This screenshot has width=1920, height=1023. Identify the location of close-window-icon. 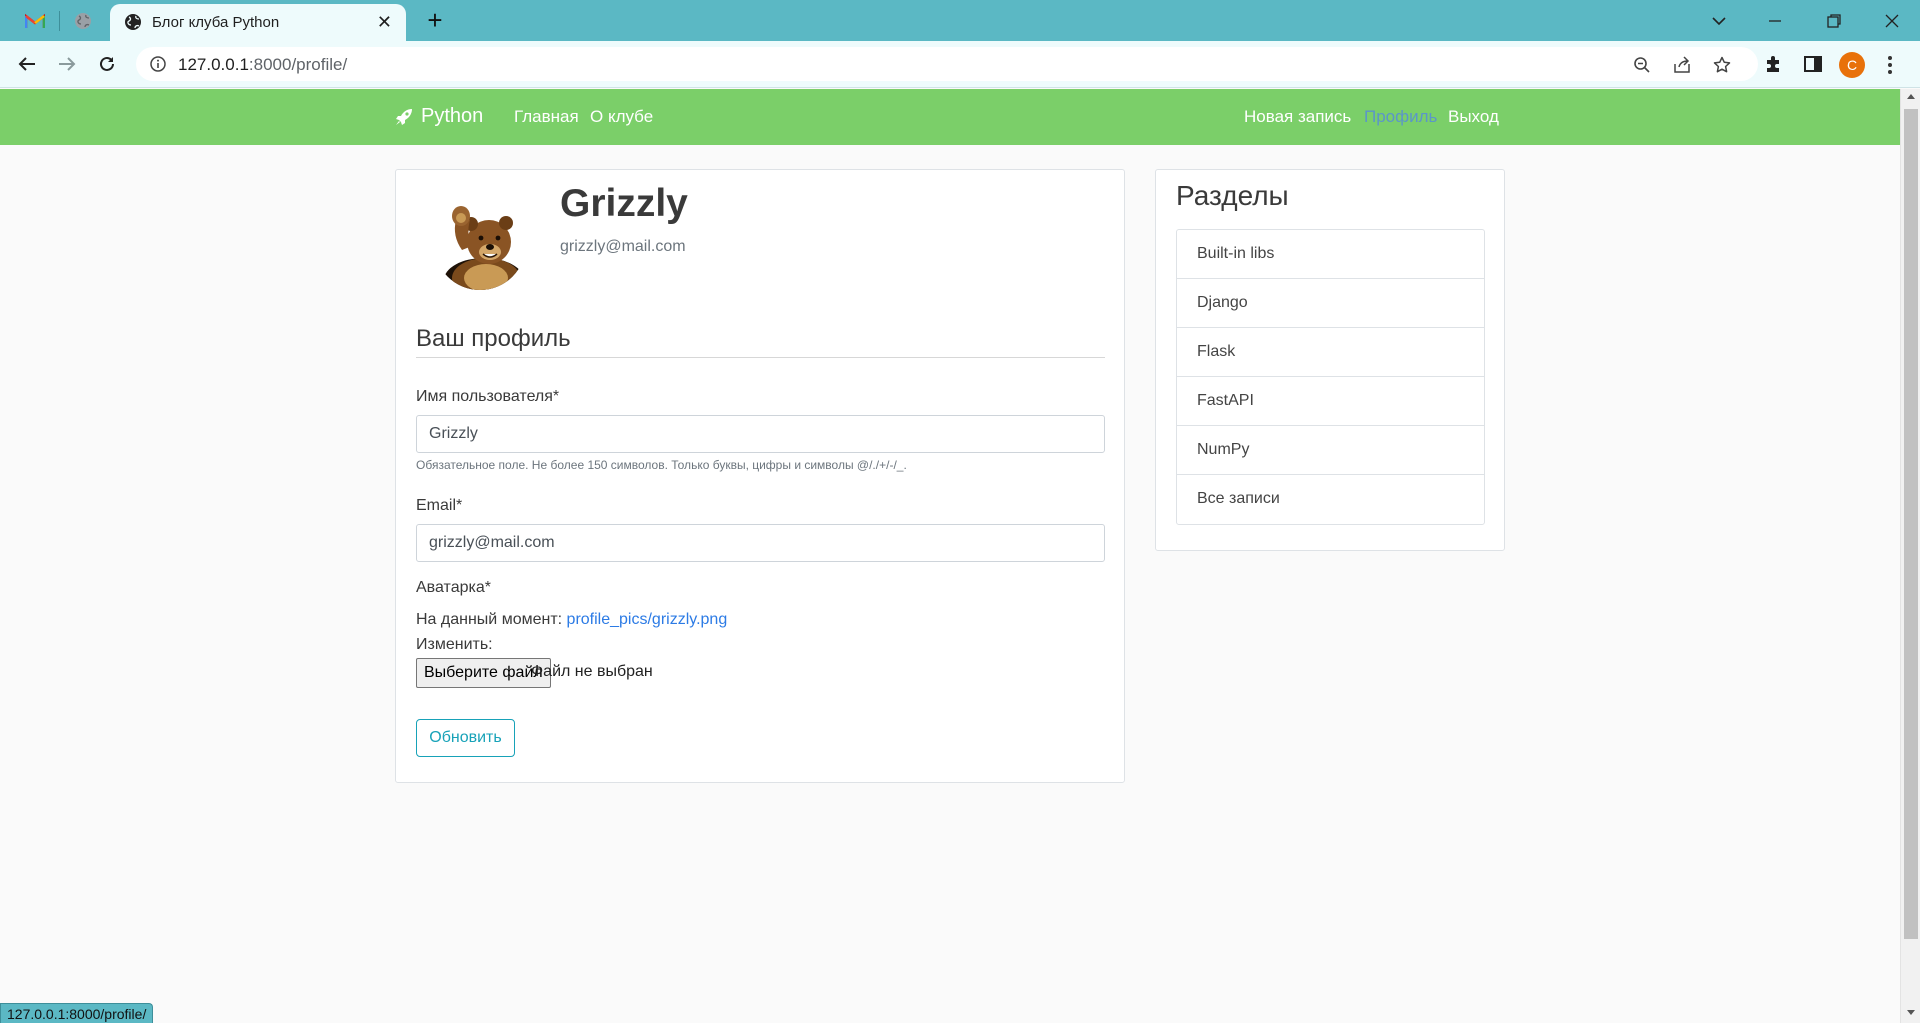
(1892, 21).